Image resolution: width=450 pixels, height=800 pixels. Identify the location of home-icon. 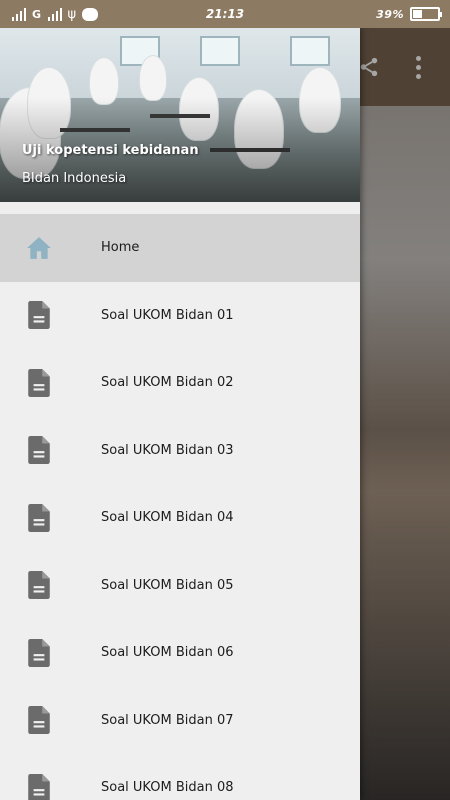
(39, 248).